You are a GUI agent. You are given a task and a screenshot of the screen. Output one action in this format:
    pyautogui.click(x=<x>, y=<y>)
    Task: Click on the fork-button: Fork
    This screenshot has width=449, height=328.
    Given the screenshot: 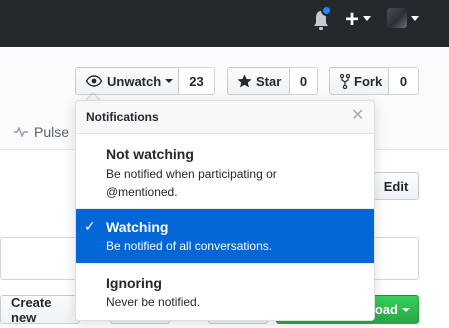 What is the action you would take?
    pyautogui.click(x=359, y=81)
    